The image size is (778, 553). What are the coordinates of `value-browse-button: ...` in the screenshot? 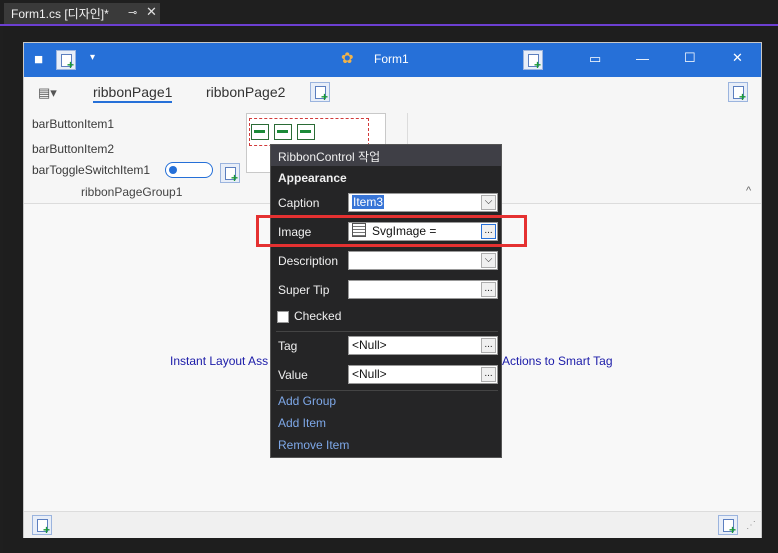 It's located at (488, 374).